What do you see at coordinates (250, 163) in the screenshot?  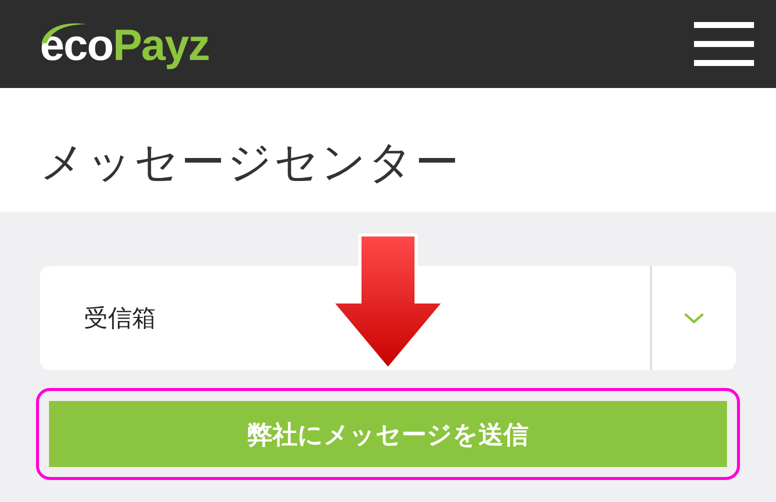 I see `page-title: メッセージセンター` at bounding box center [250, 163].